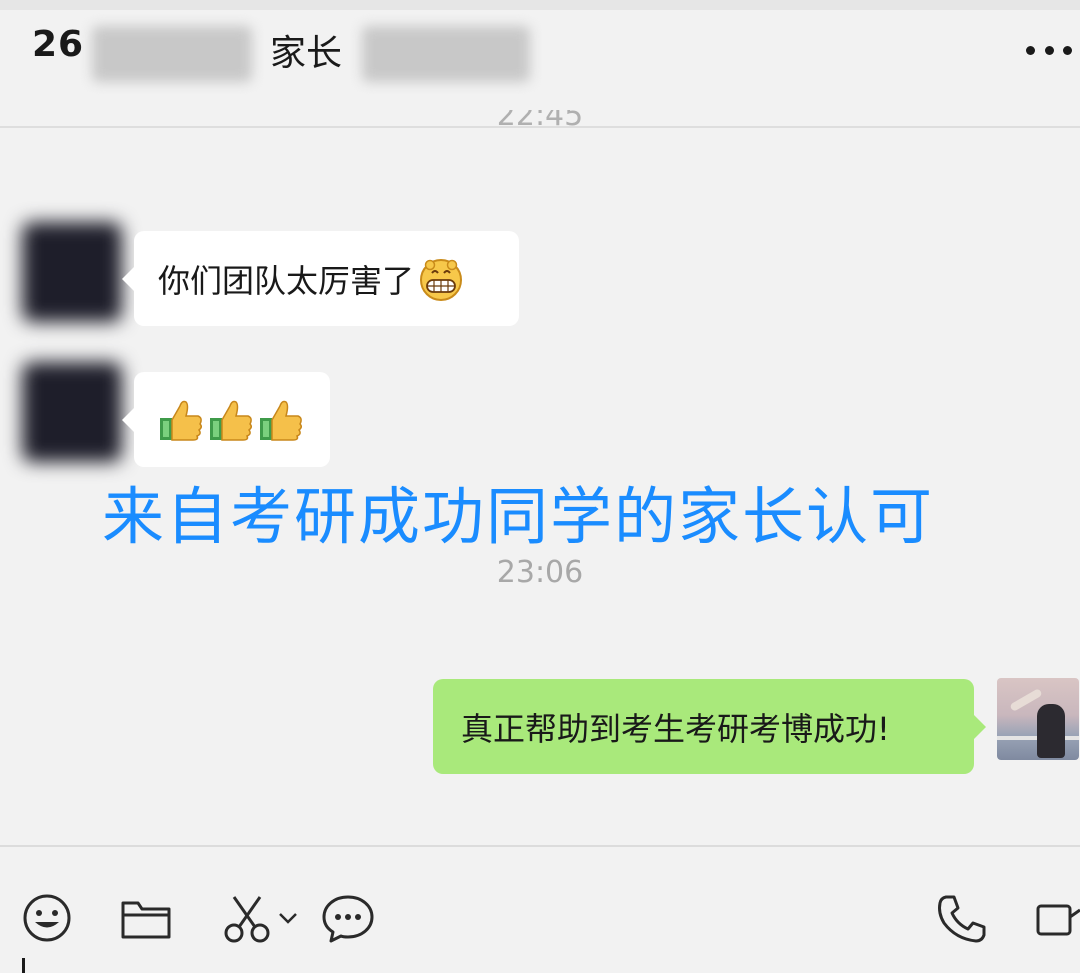  Describe the element at coordinates (286, 280) in the screenshot. I see `message-text: 你们团队太厉害了` at that location.